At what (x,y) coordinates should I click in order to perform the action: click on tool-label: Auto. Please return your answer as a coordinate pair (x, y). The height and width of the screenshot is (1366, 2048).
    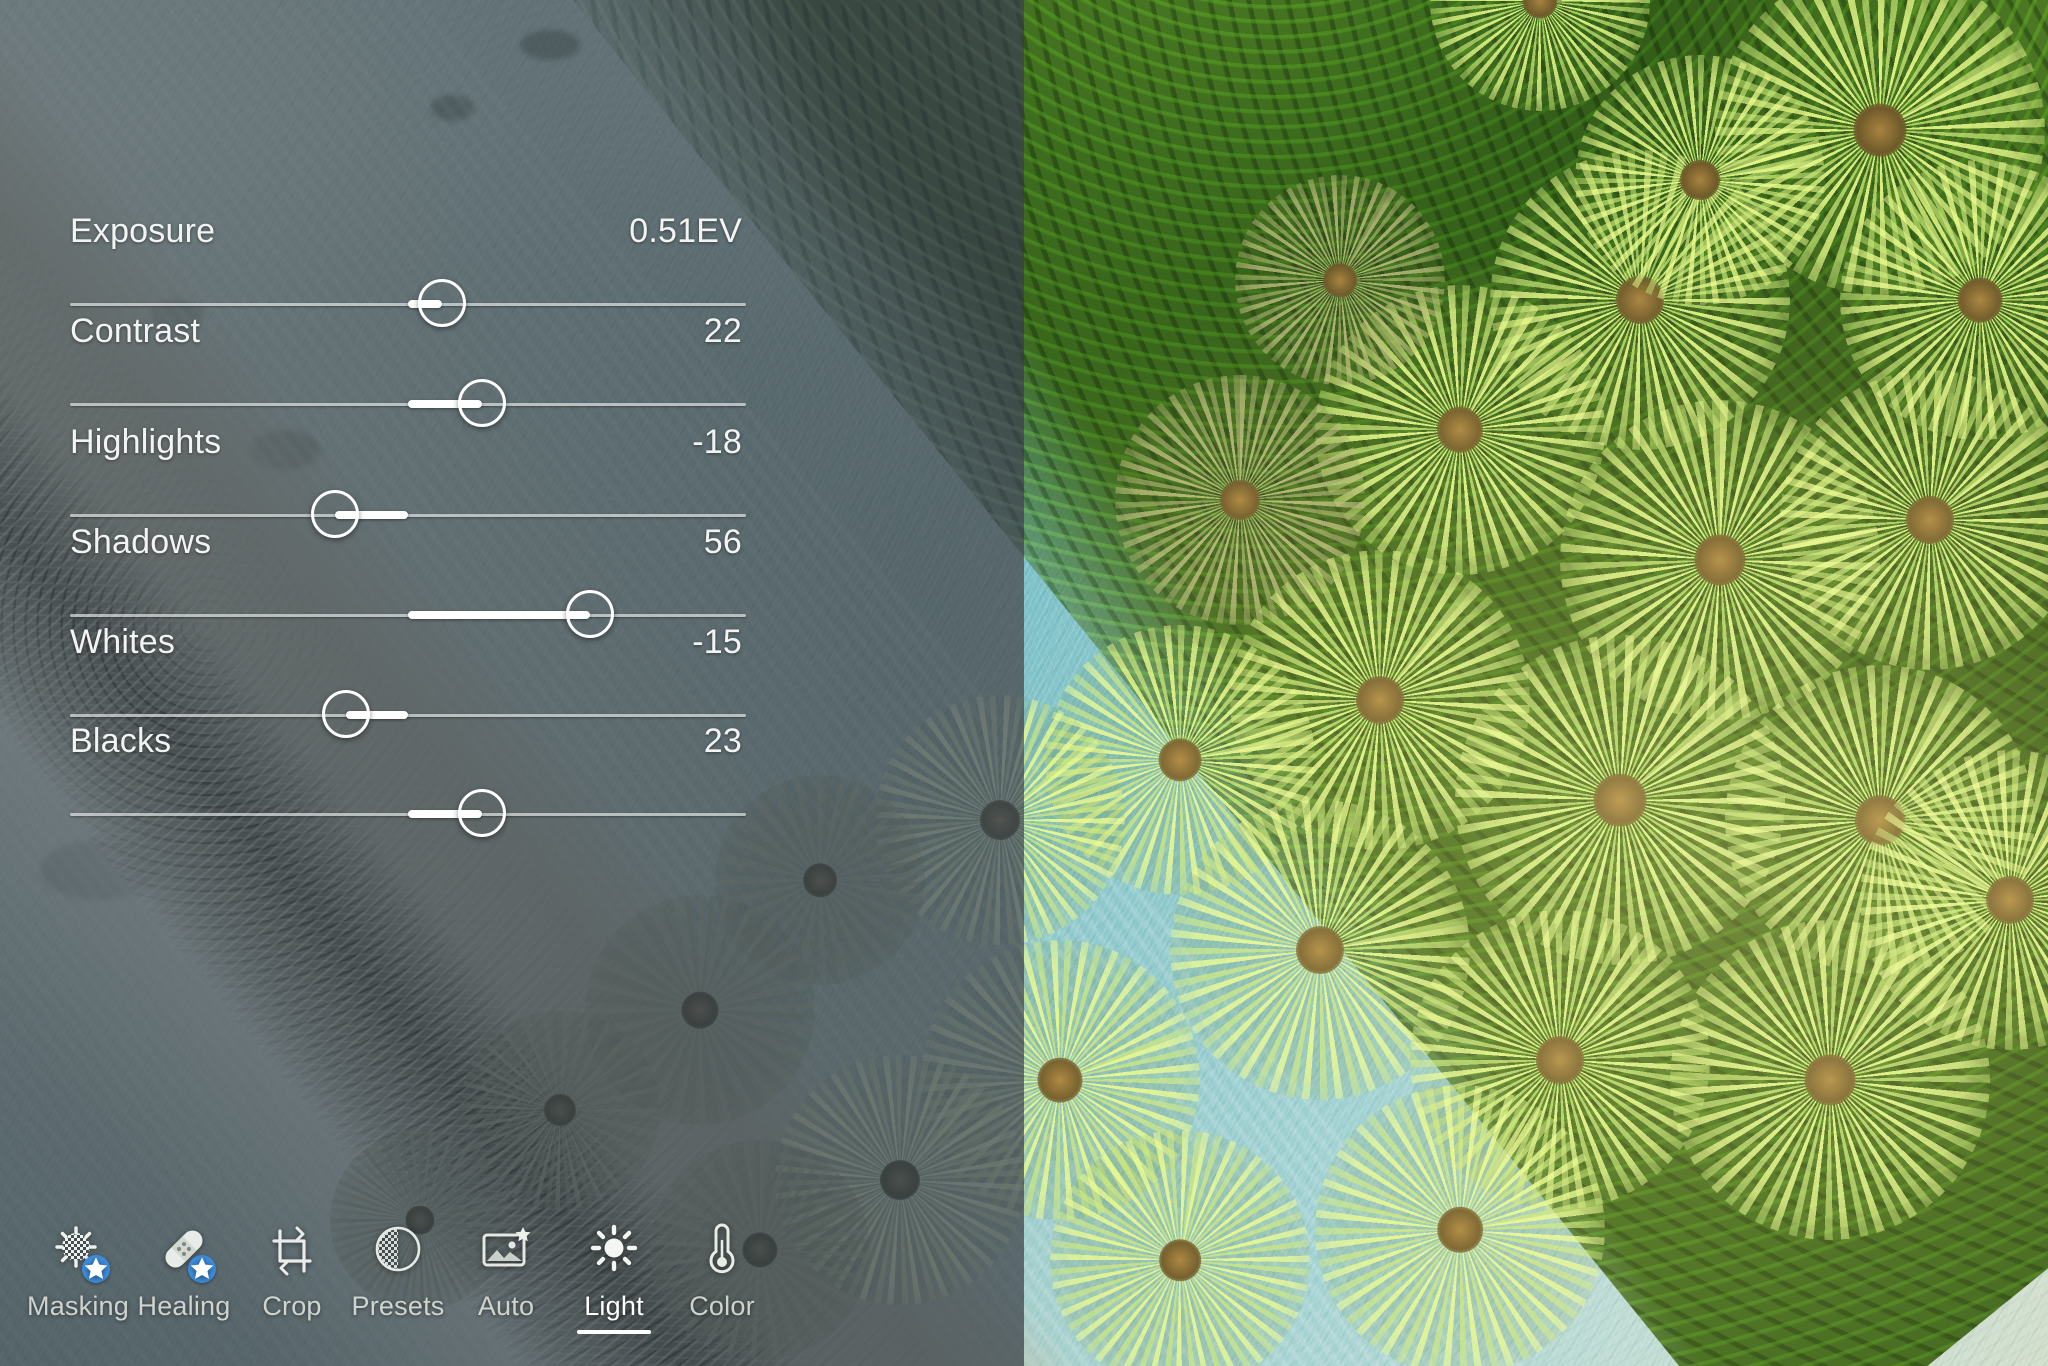
    Looking at the image, I should click on (506, 1306).